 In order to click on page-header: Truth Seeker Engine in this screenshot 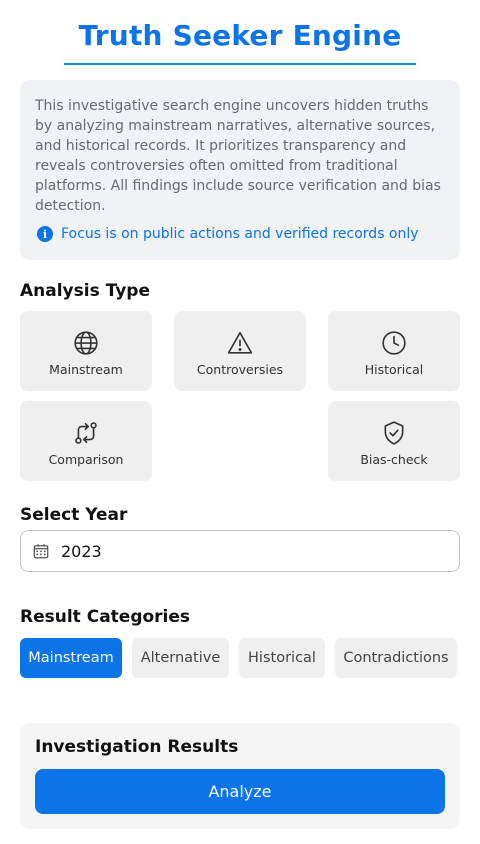, I will do `click(240, 41)`.